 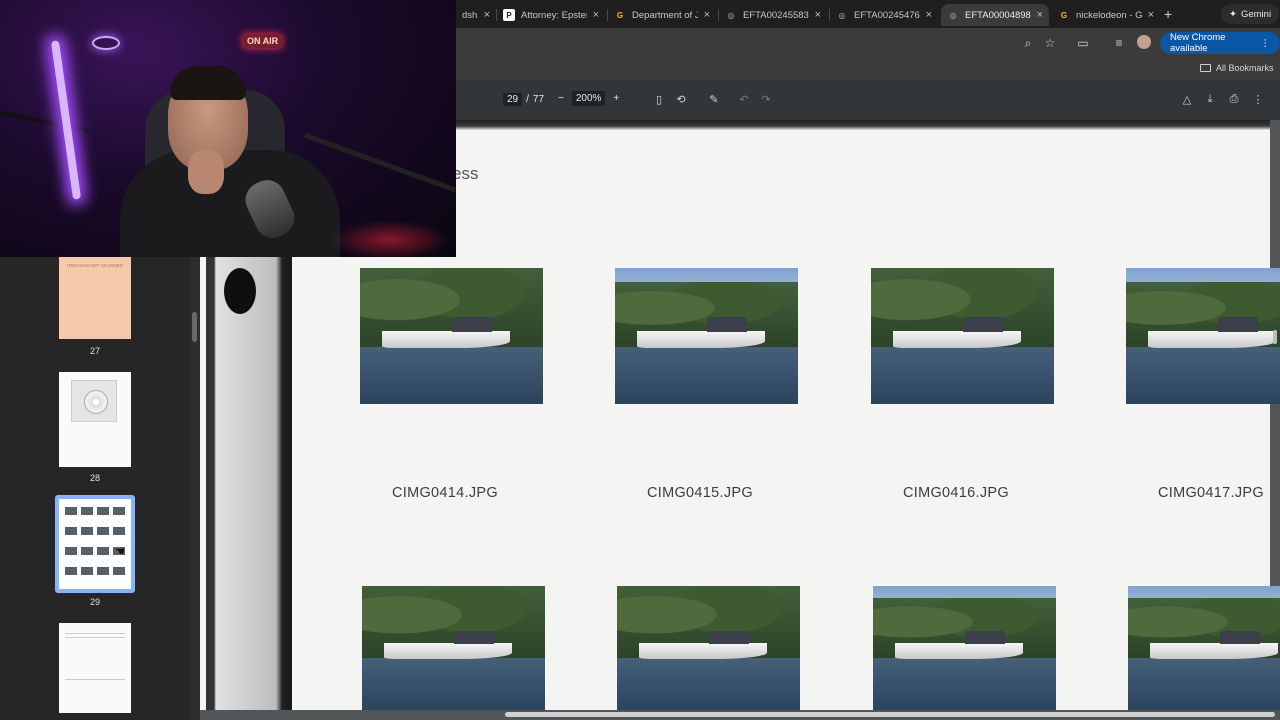 What do you see at coordinates (714, 99) in the screenshot?
I see `annotate-icon: ✎` at bounding box center [714, 99].